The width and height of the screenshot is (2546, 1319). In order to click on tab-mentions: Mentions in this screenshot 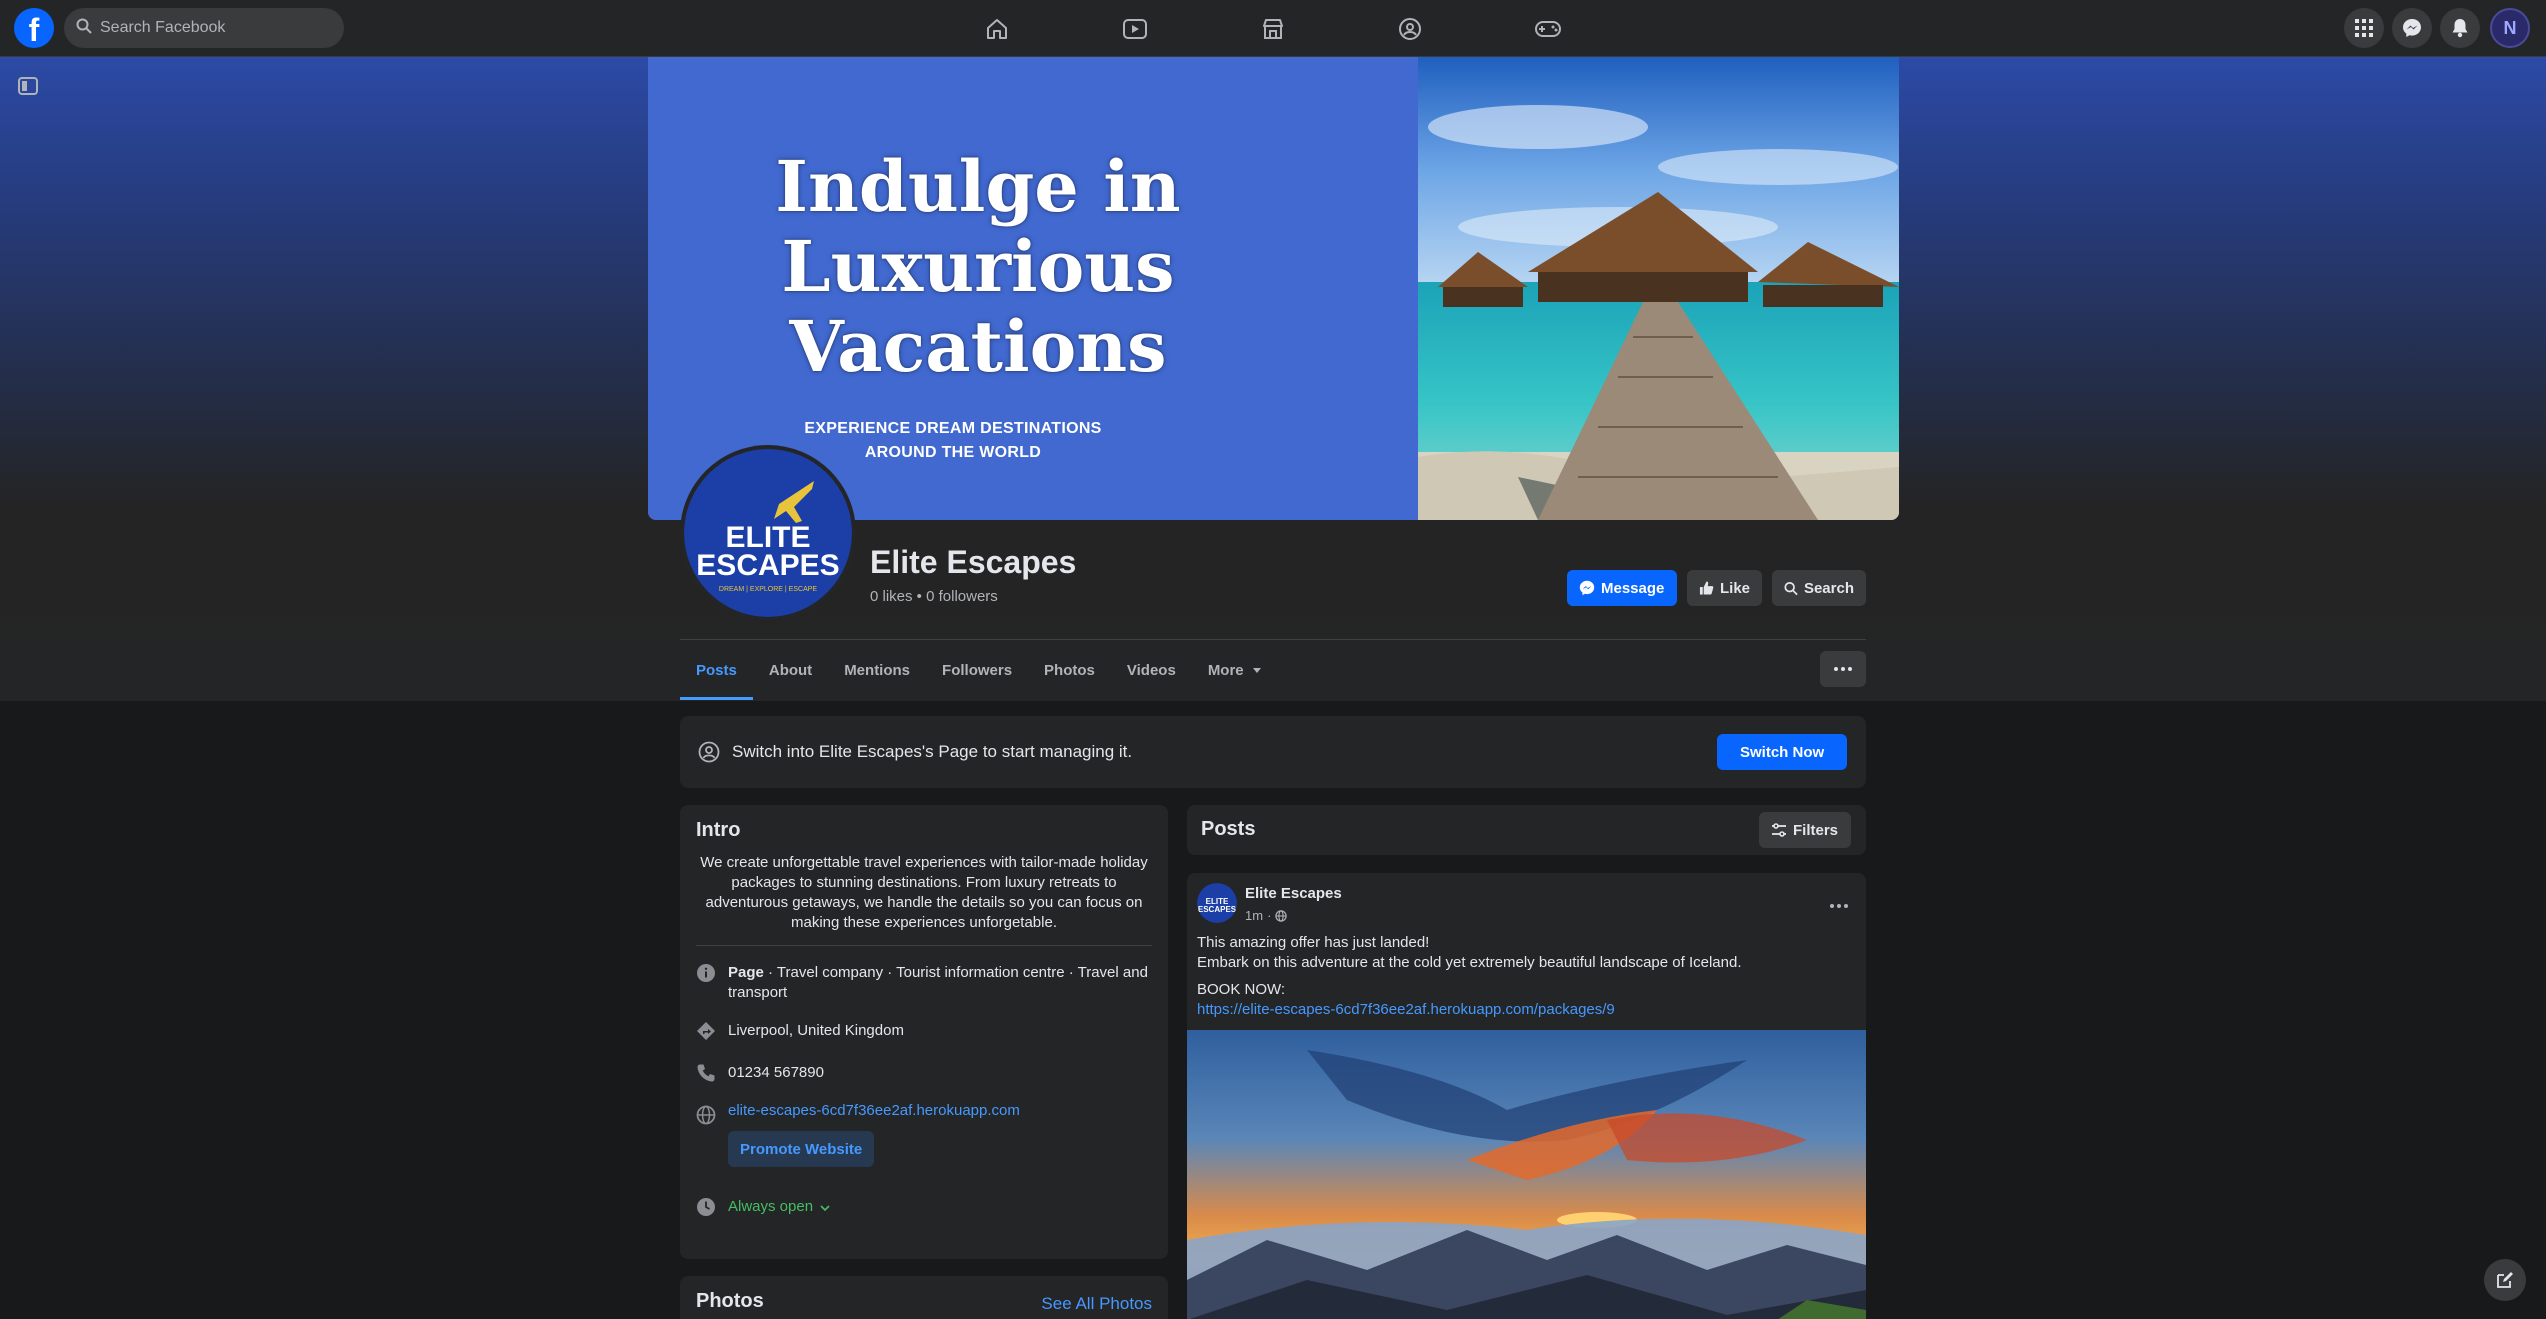, I will do `click(877, 670)`.